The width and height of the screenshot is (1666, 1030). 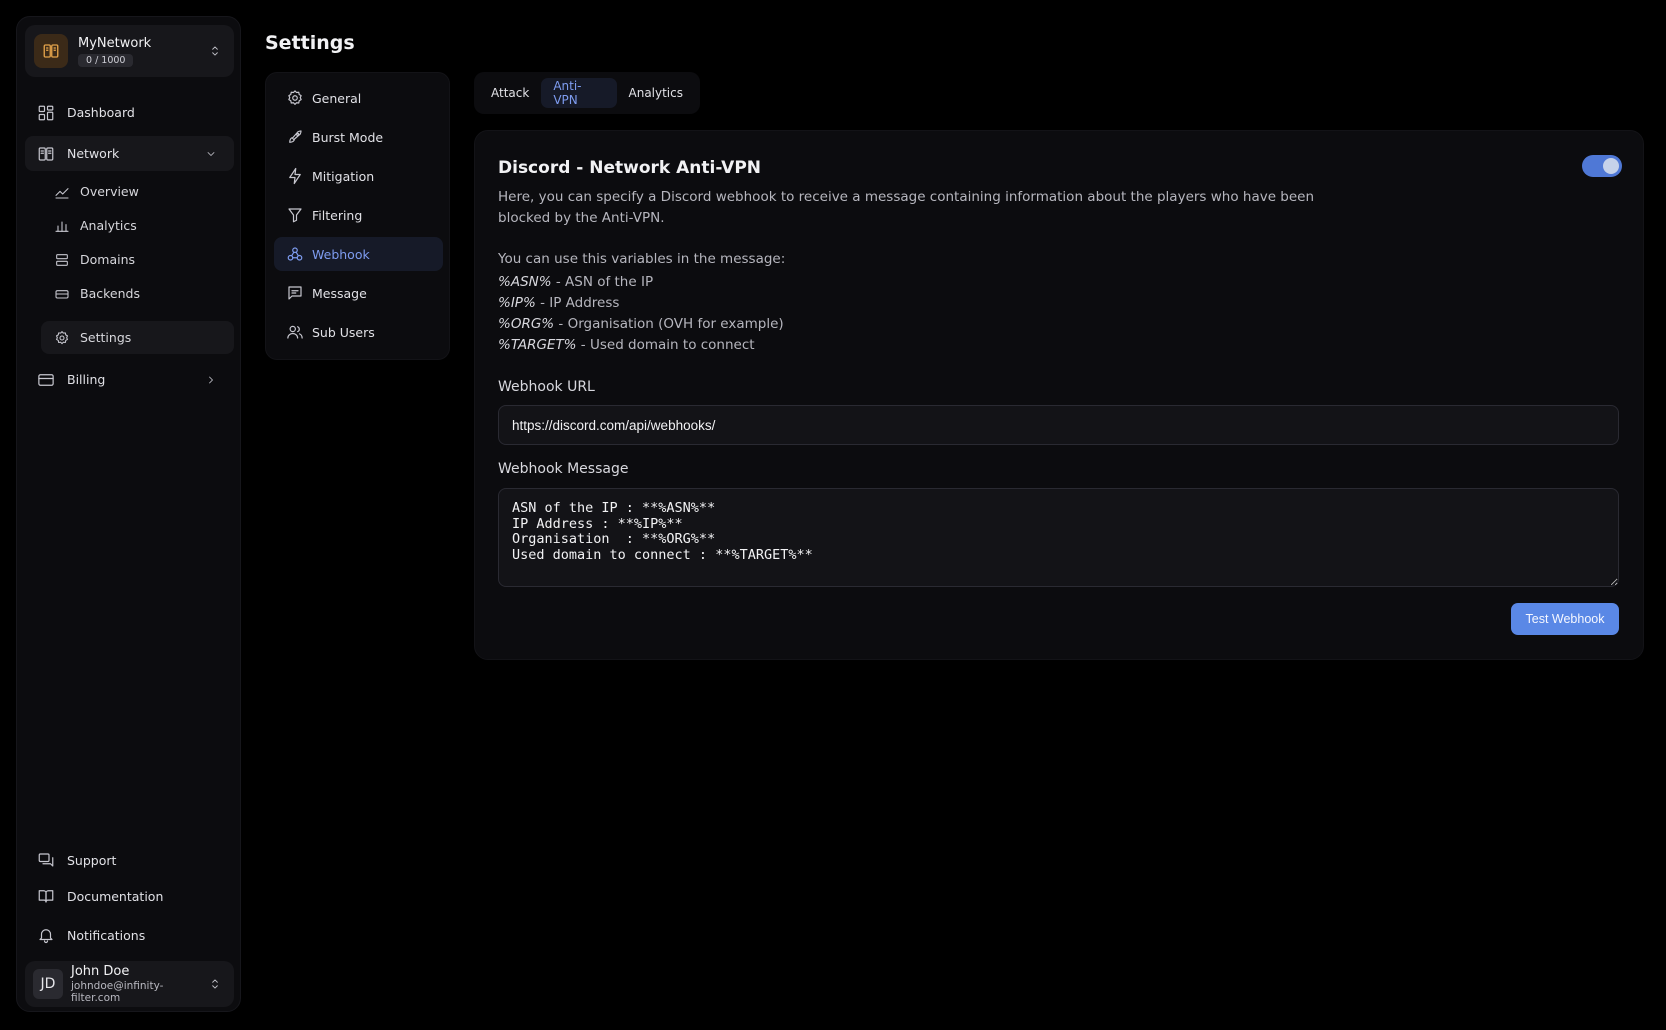 I want to click on network-icon, so click(x=46, y=154).